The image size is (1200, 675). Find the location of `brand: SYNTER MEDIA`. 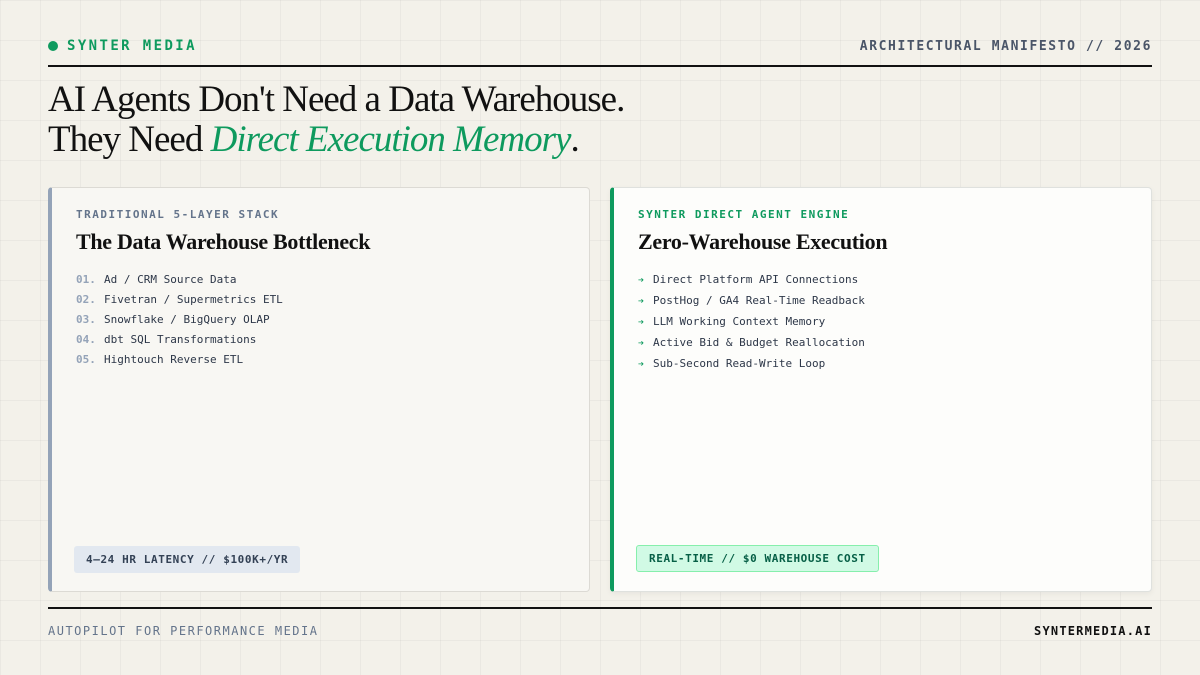

brand: SYNTER MEDIA is located at coordinates (122, 46).